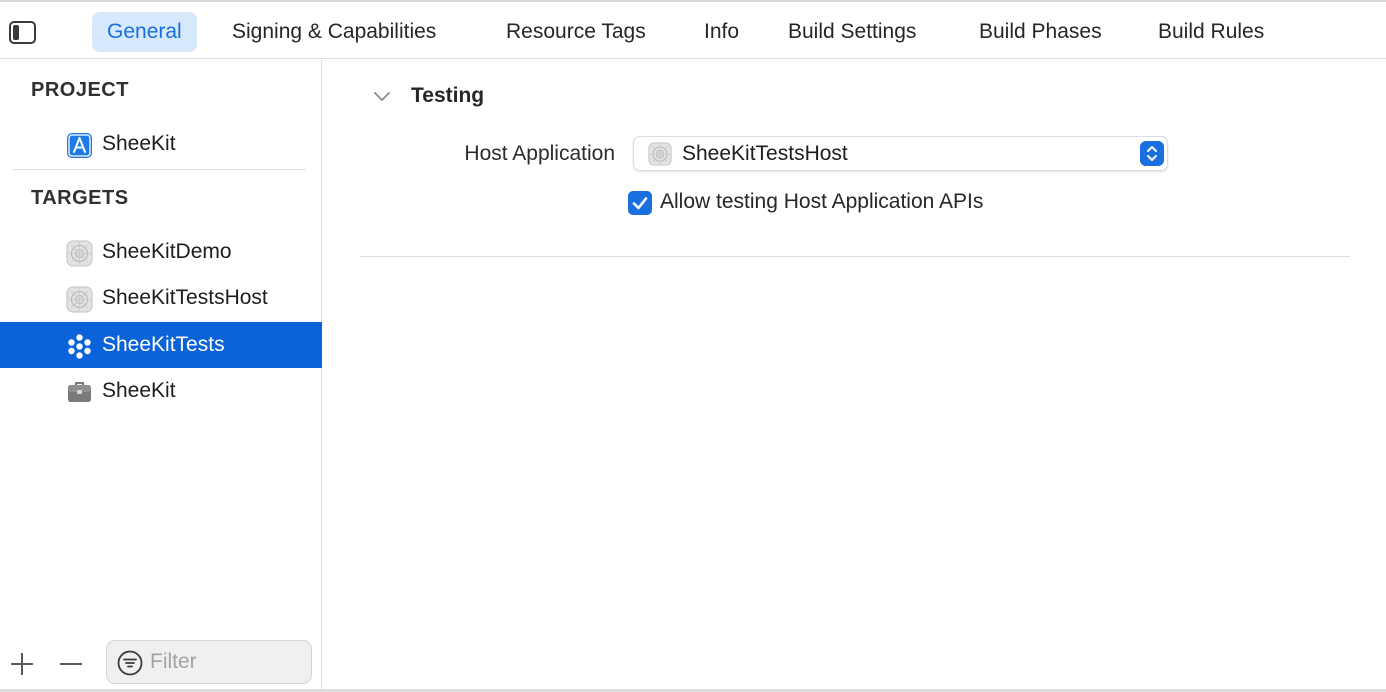  What do you see at coordinates (71, 664) in the screenshot?
I see `remove-target-button` at bounding box center [71, 664].